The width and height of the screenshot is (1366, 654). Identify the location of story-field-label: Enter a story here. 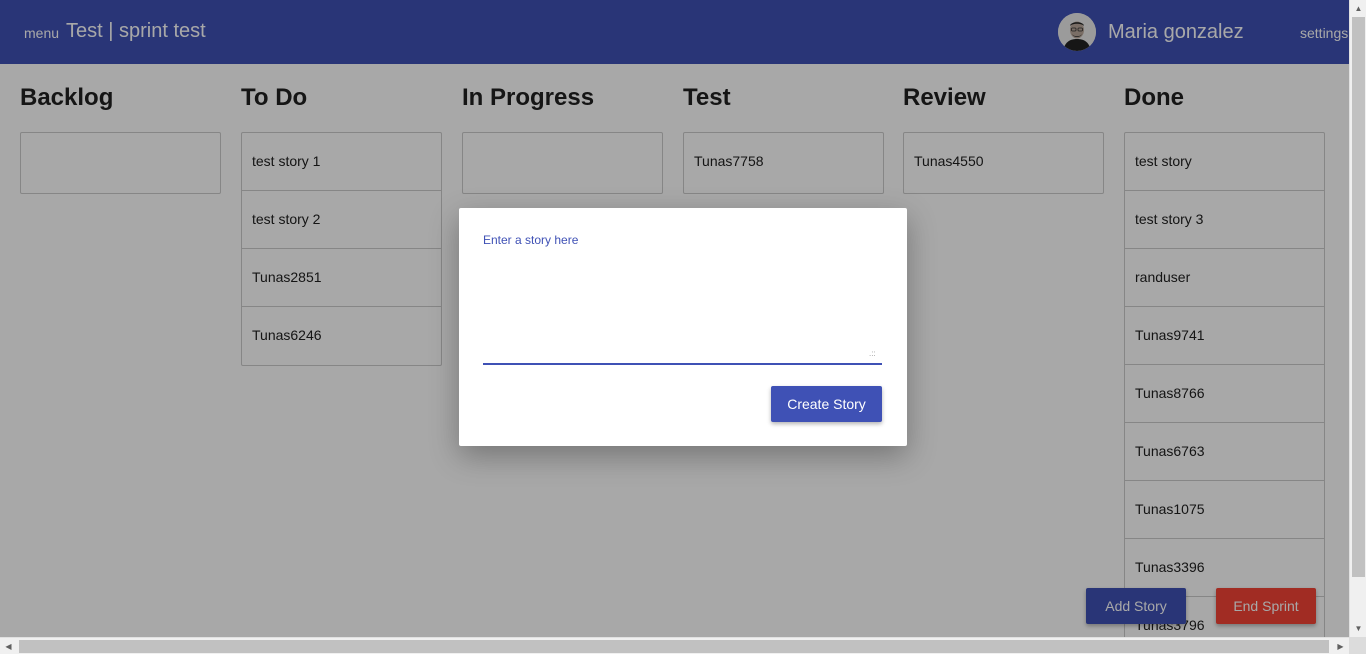
(531, 240).